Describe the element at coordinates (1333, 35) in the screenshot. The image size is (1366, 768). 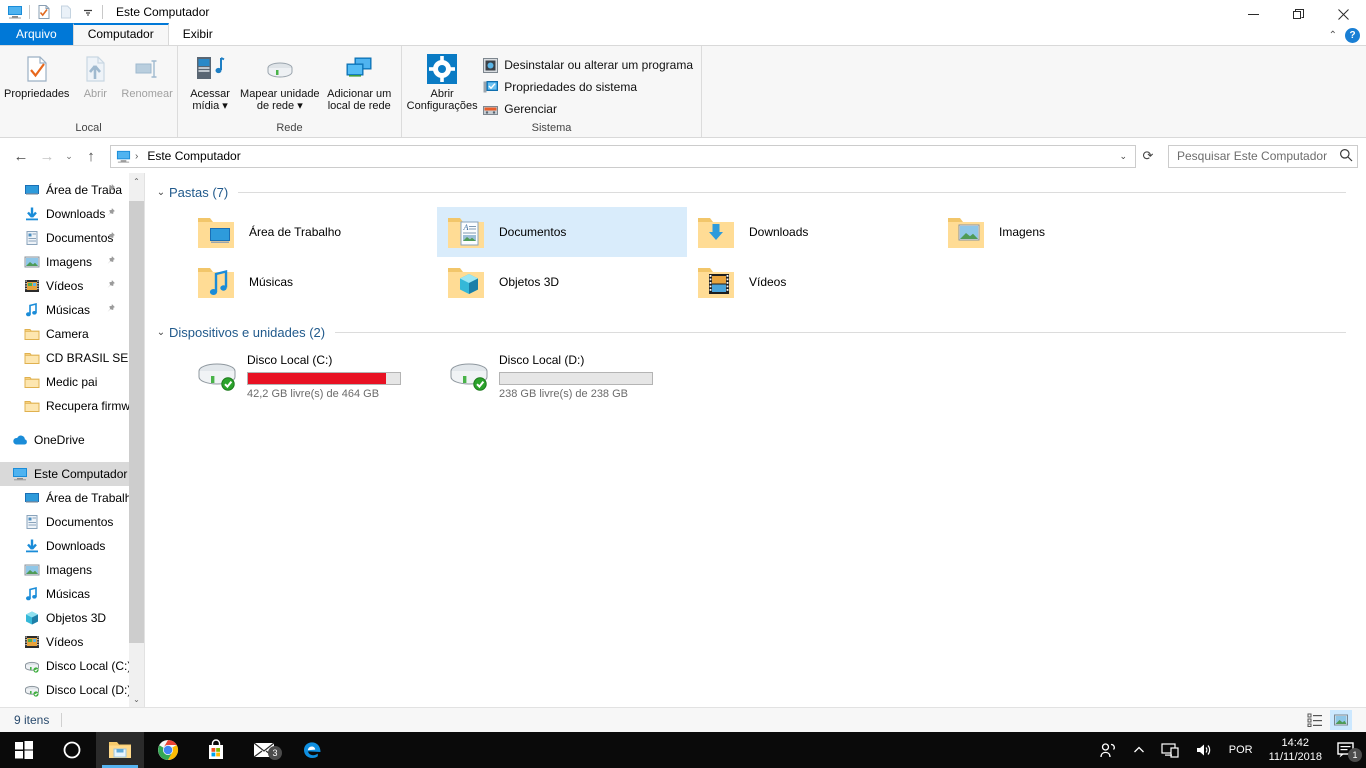
I see `collapse-ribbon-icon: ⌃` at that location.